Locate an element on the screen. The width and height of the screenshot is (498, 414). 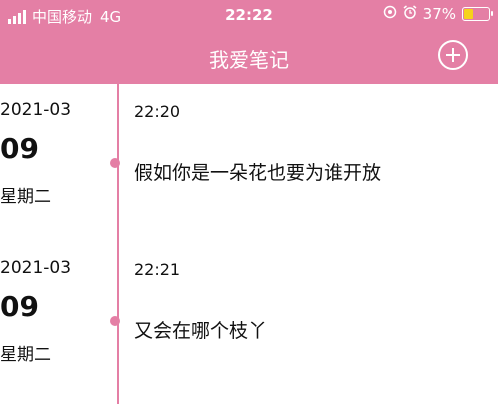
nav-bar: 我爱笔记 is located at coordinates (249, 57).